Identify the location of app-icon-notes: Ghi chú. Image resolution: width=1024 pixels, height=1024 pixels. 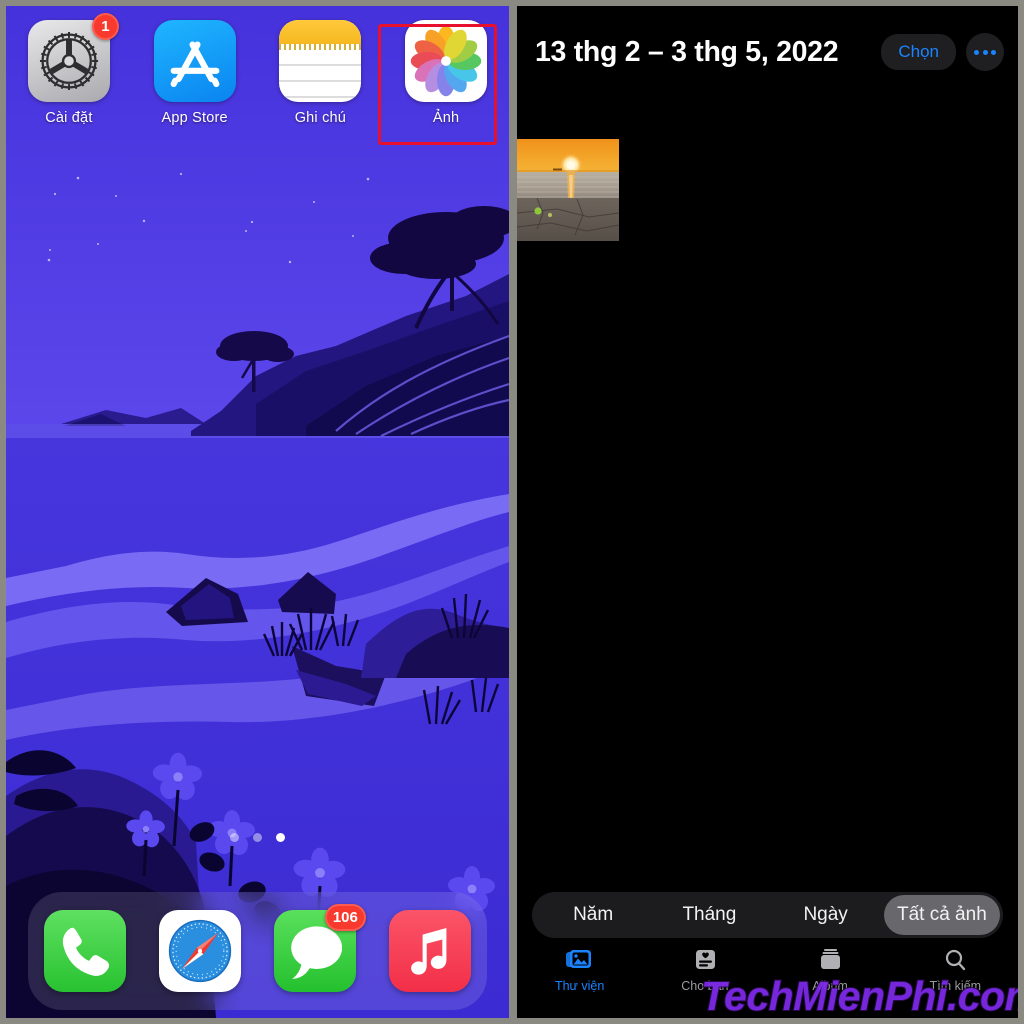
(321, 73).